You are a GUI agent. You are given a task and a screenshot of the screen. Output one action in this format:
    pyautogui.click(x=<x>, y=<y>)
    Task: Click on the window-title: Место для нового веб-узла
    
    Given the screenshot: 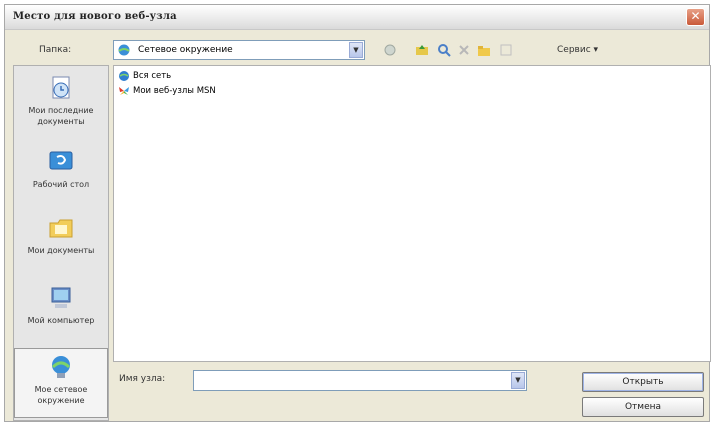 What is the action you would take?
    pyautogui.click(x=95, y=16)
    